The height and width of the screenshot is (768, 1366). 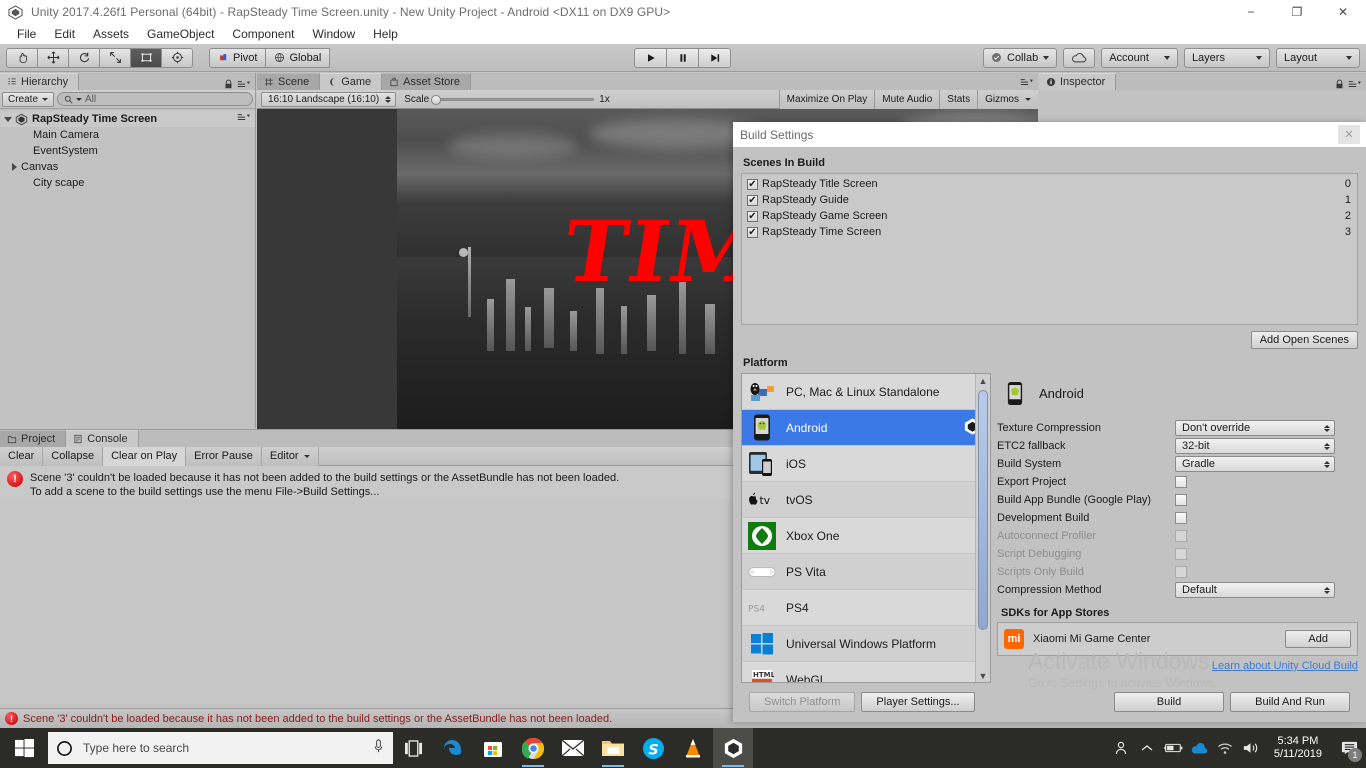 What do you see at coordinates (64, 34) in the screenshot?
I see `menu-edit: Edit` at bounding box center [64, 34].